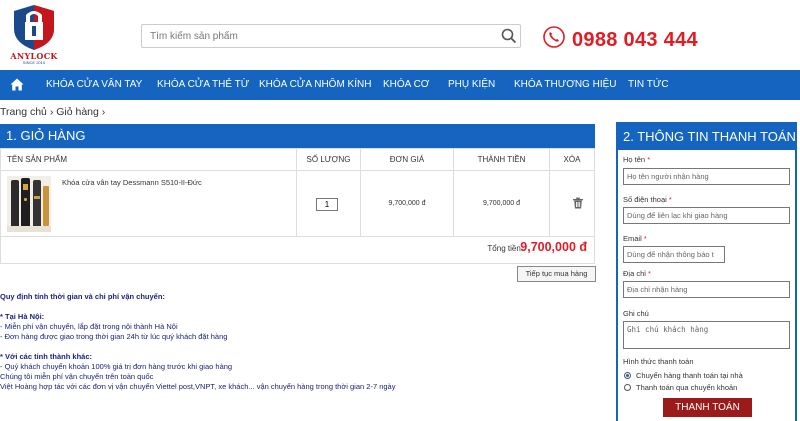  I want to click on checkout-section-title: 2. THÔNG TIN THANH TOÁN, so click(707, 137).